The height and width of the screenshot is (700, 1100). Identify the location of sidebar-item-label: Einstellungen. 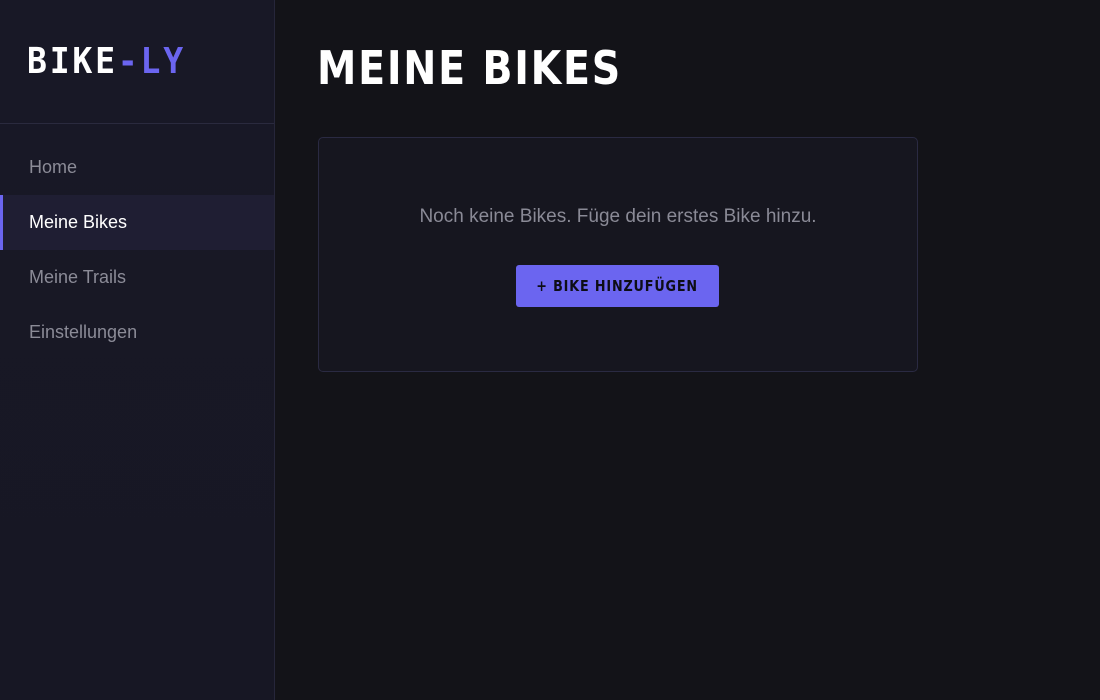
(83, 332).